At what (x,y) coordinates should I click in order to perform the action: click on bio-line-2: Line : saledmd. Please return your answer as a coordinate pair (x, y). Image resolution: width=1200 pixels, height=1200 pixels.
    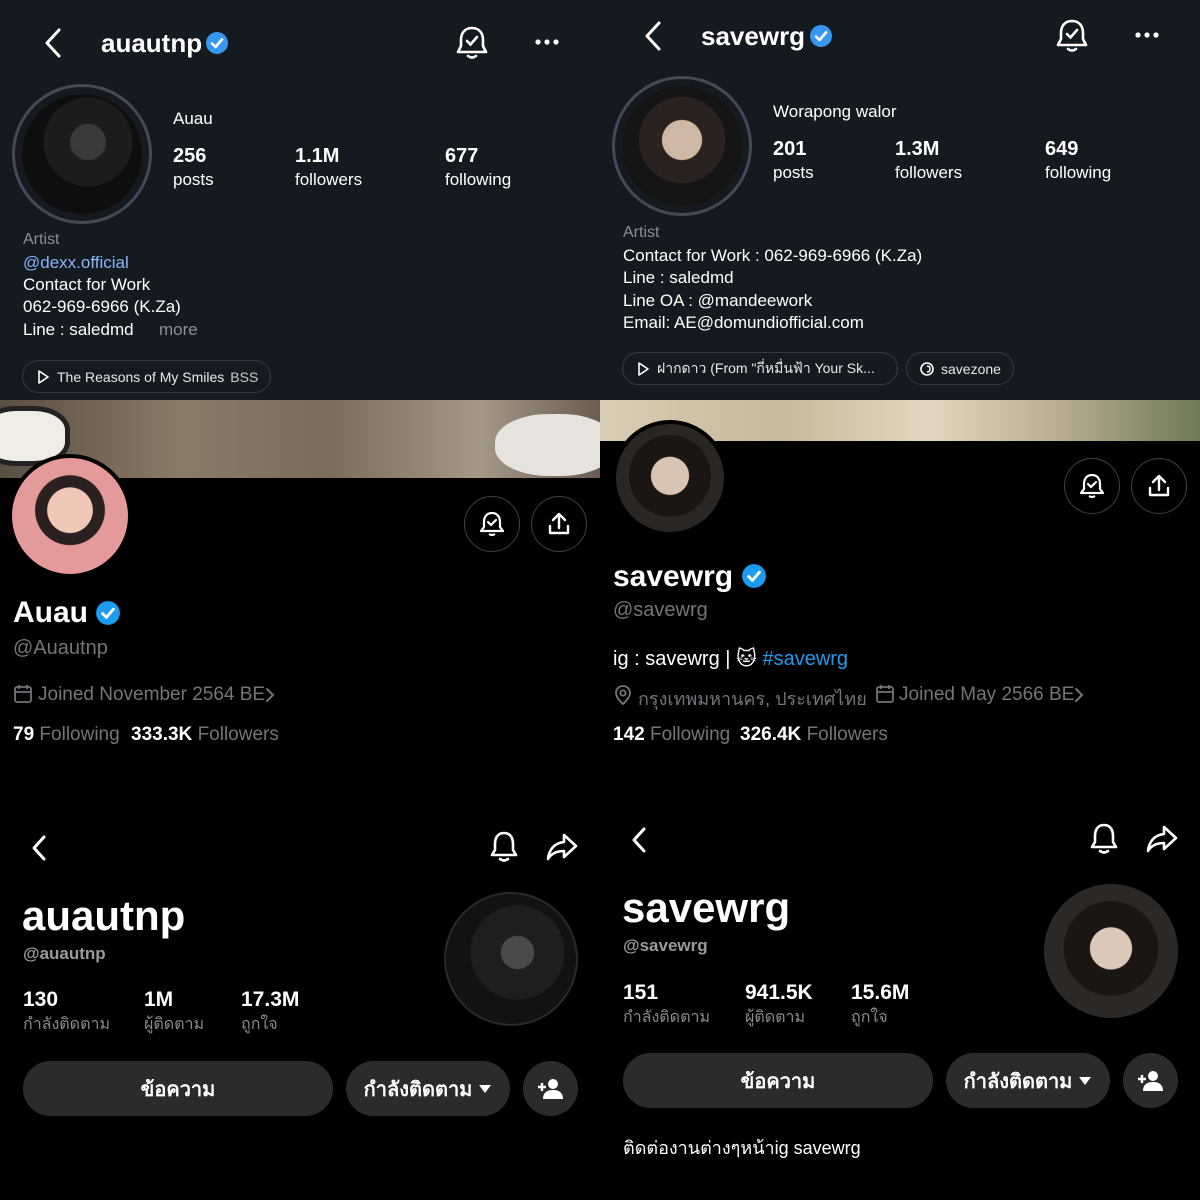
    Looking at the image, I should click on (678, 277).